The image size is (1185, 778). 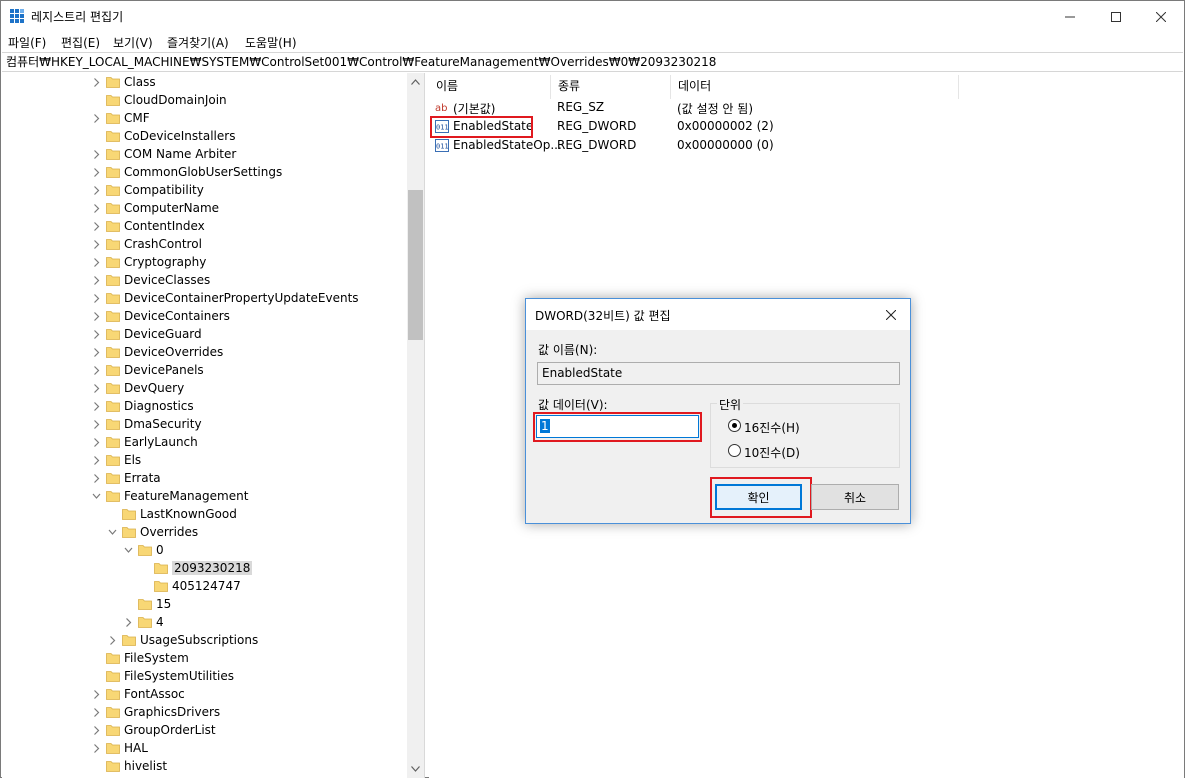 What do you see at coordinates (799, 107) in the screenshot?
I see `value-row: ab (기본값) REG_SZ (값 설정 안 됨)` at bounding box center [799, 107].